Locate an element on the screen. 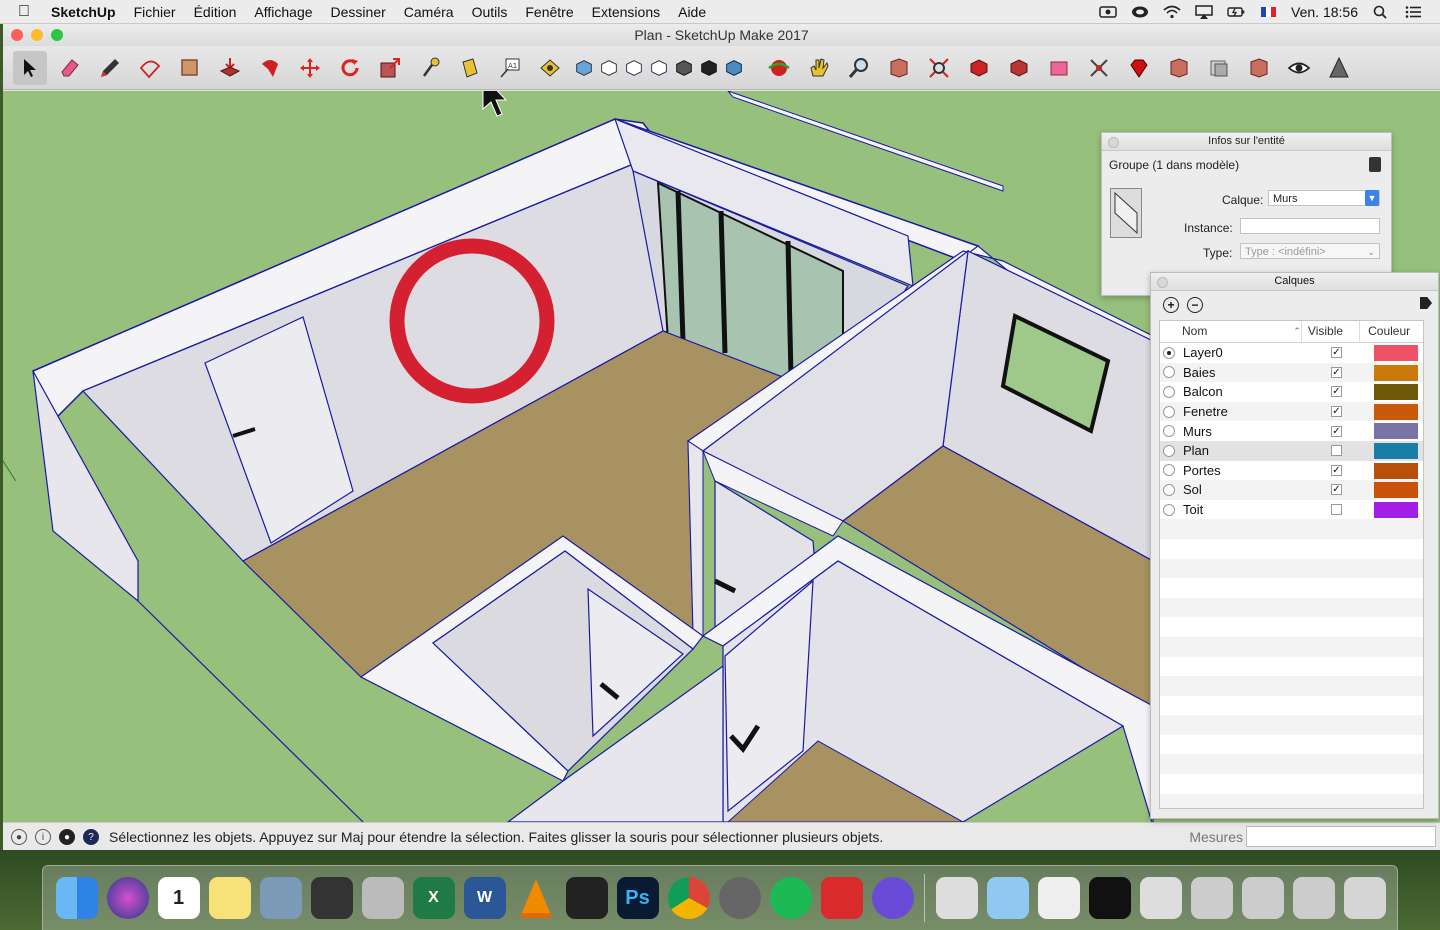 This screenshot has height=930, width=1440. rectangle-tool-button is located at coordinates (190, 68).